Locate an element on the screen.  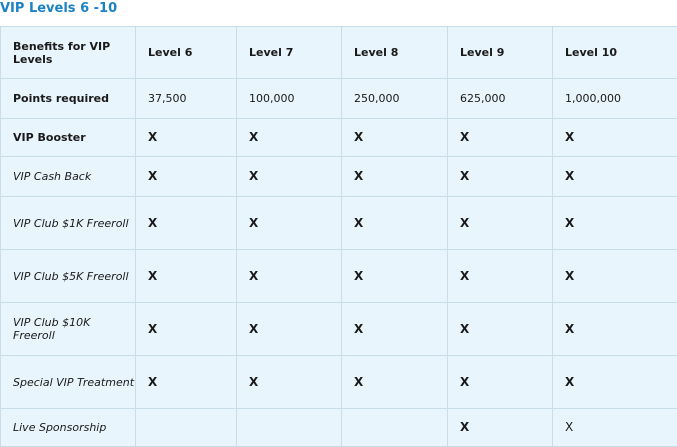
table-row: VIP Club $1K Freeroll X X X X X is located at coordinates (338, 223).